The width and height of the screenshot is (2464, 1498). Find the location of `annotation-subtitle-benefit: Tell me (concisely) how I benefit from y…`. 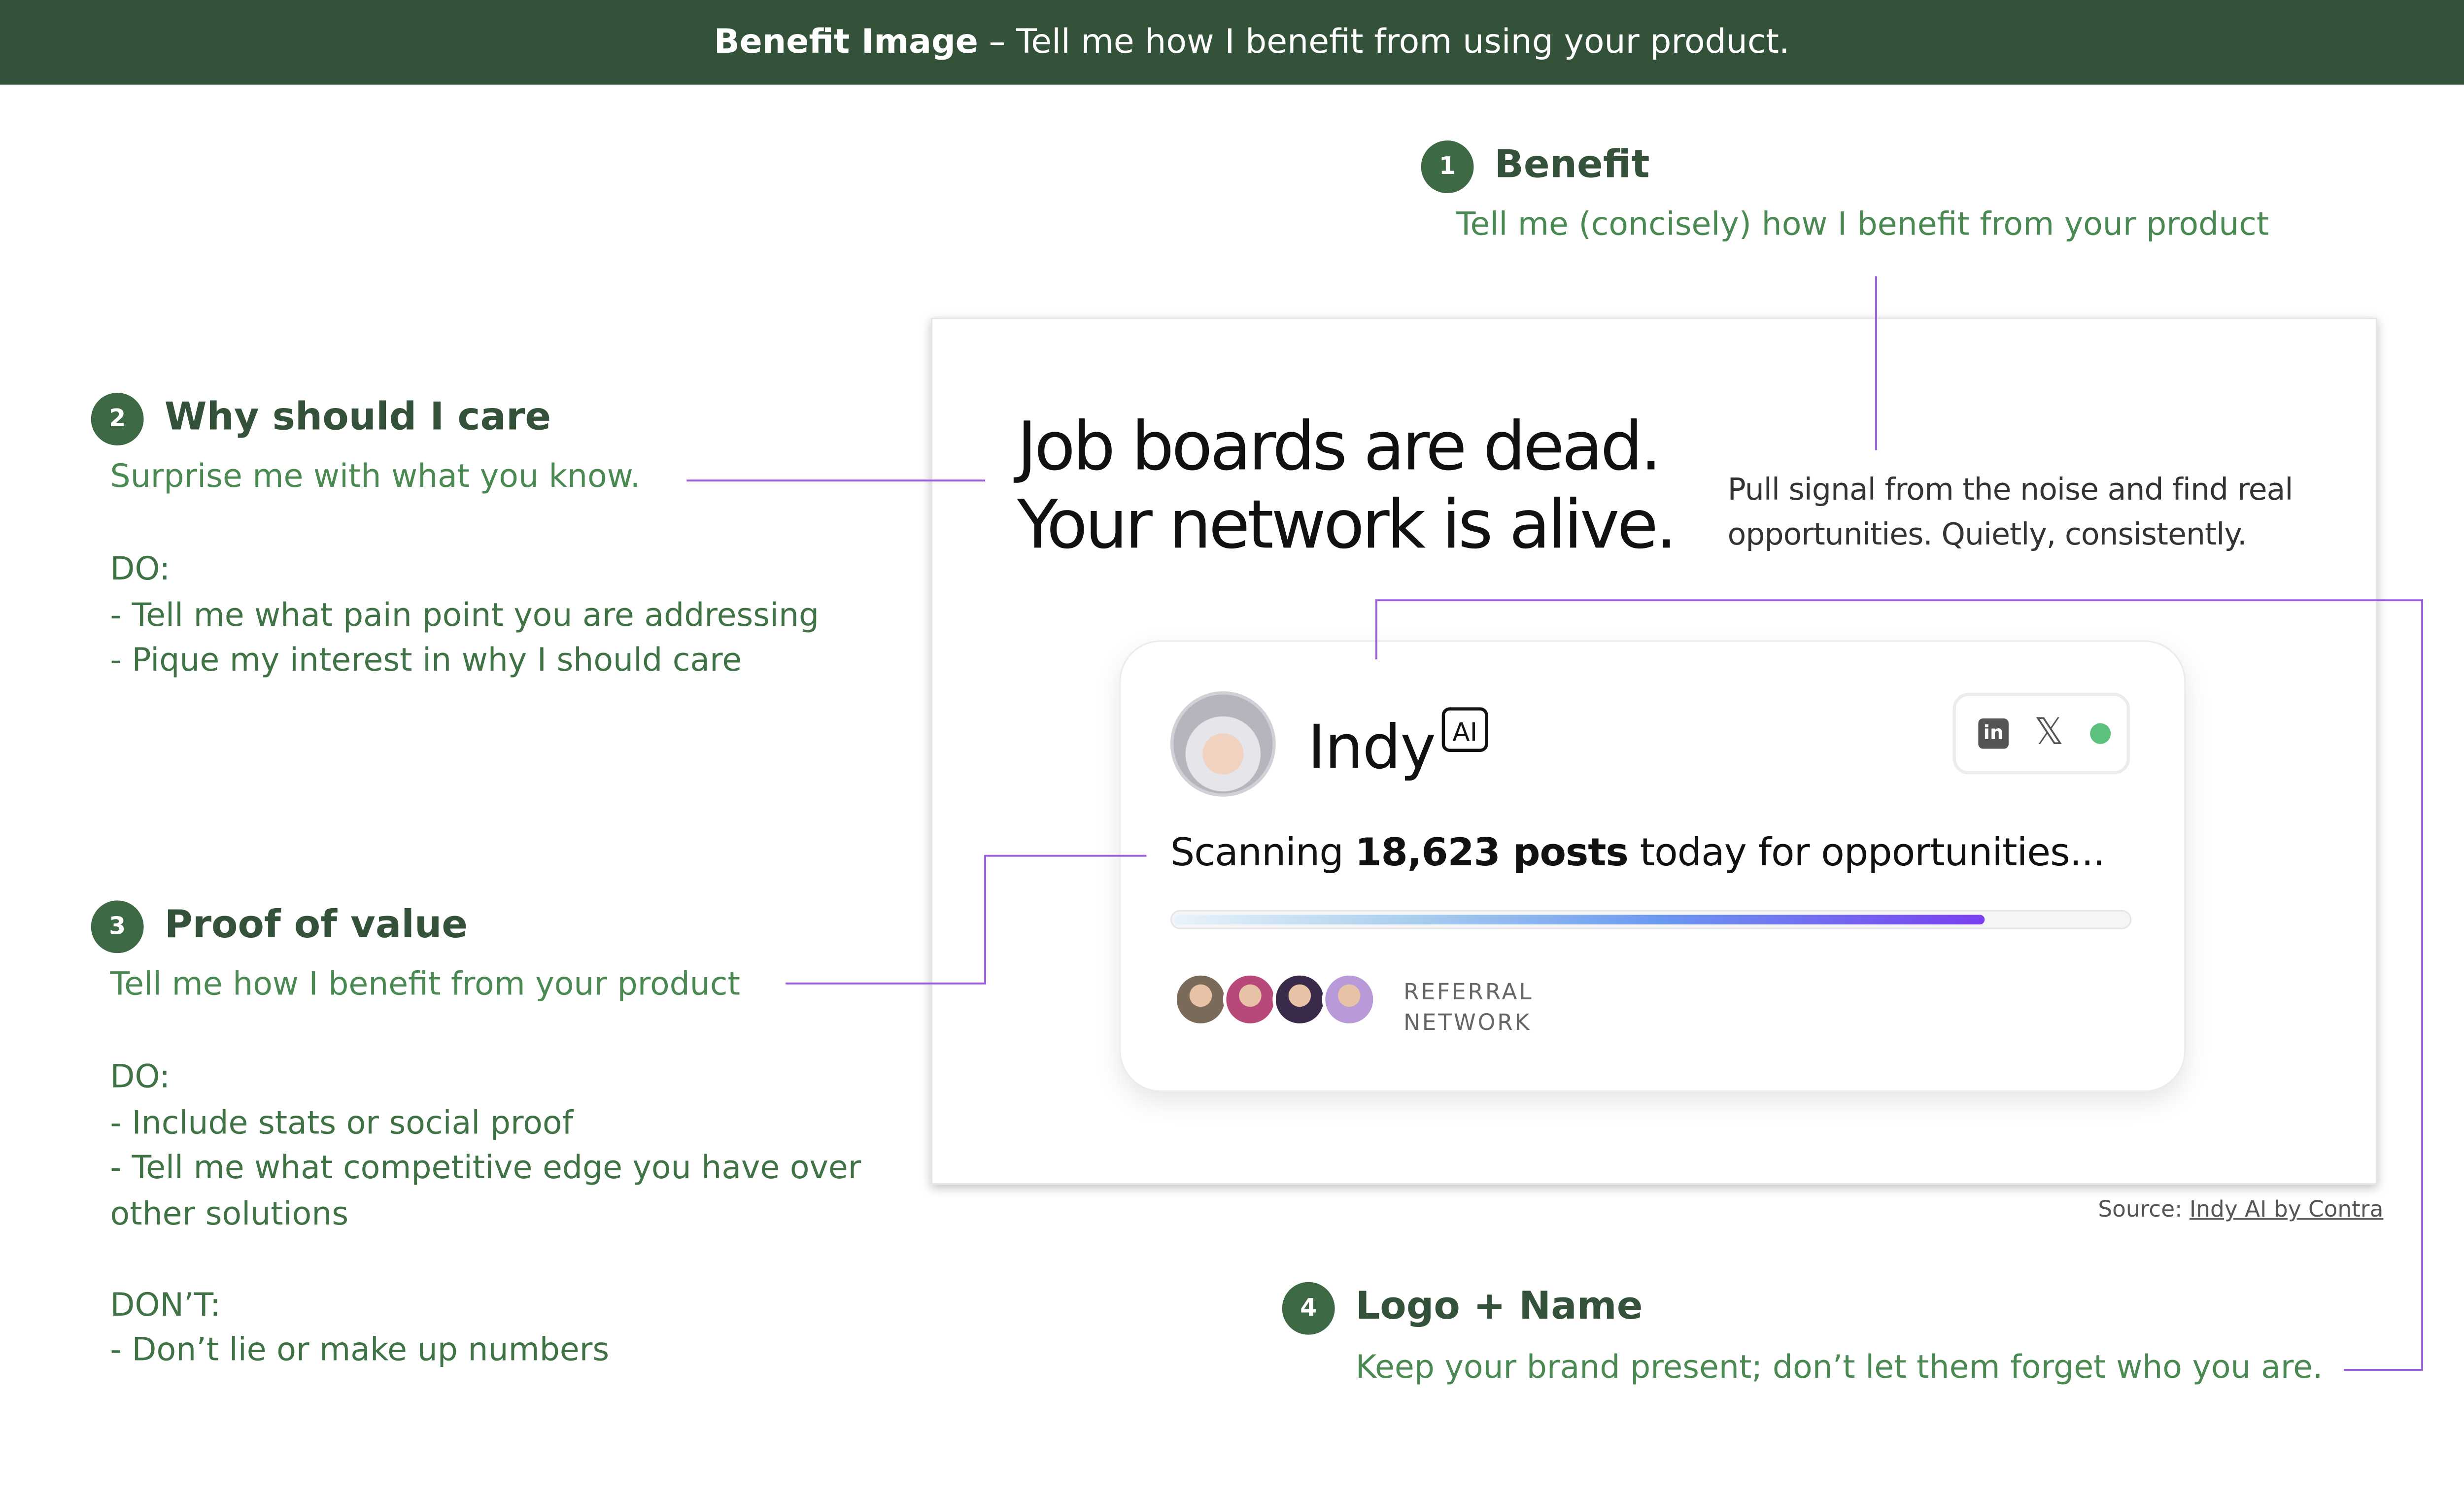

annotation-subtitle-benefit: Tell me (concisely) how I benefit from y… is located at coordinates (1862, 223).